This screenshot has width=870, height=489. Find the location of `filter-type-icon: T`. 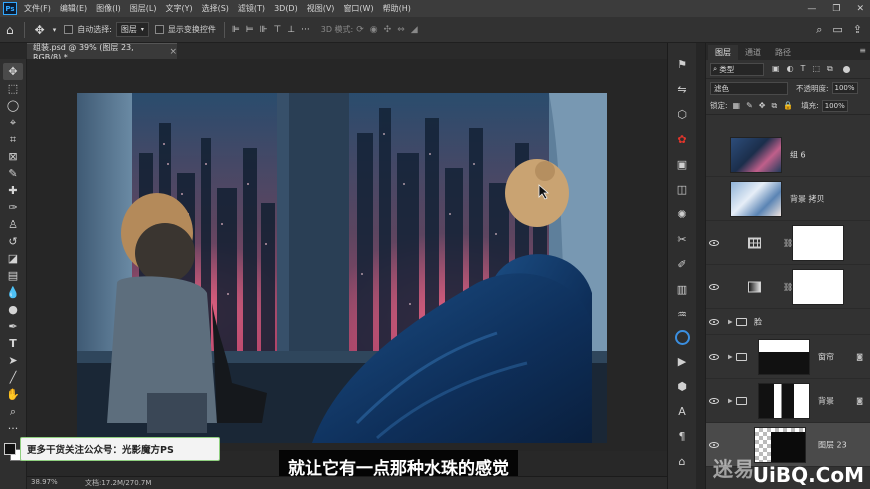

filter-type-icon: T is located at coordinates (803, 69).